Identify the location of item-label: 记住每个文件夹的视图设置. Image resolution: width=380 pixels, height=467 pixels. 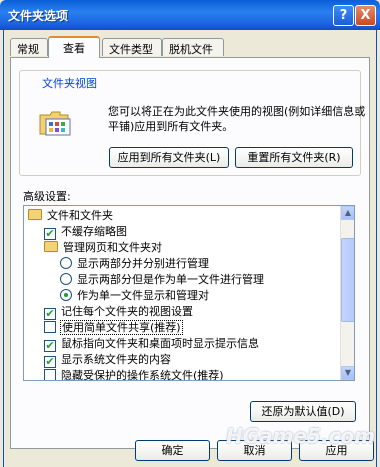
(127, 311).